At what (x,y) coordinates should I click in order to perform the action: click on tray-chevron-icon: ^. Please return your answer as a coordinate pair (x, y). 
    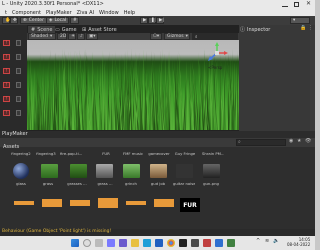
    Looking at the image, I should click on (258, 241).